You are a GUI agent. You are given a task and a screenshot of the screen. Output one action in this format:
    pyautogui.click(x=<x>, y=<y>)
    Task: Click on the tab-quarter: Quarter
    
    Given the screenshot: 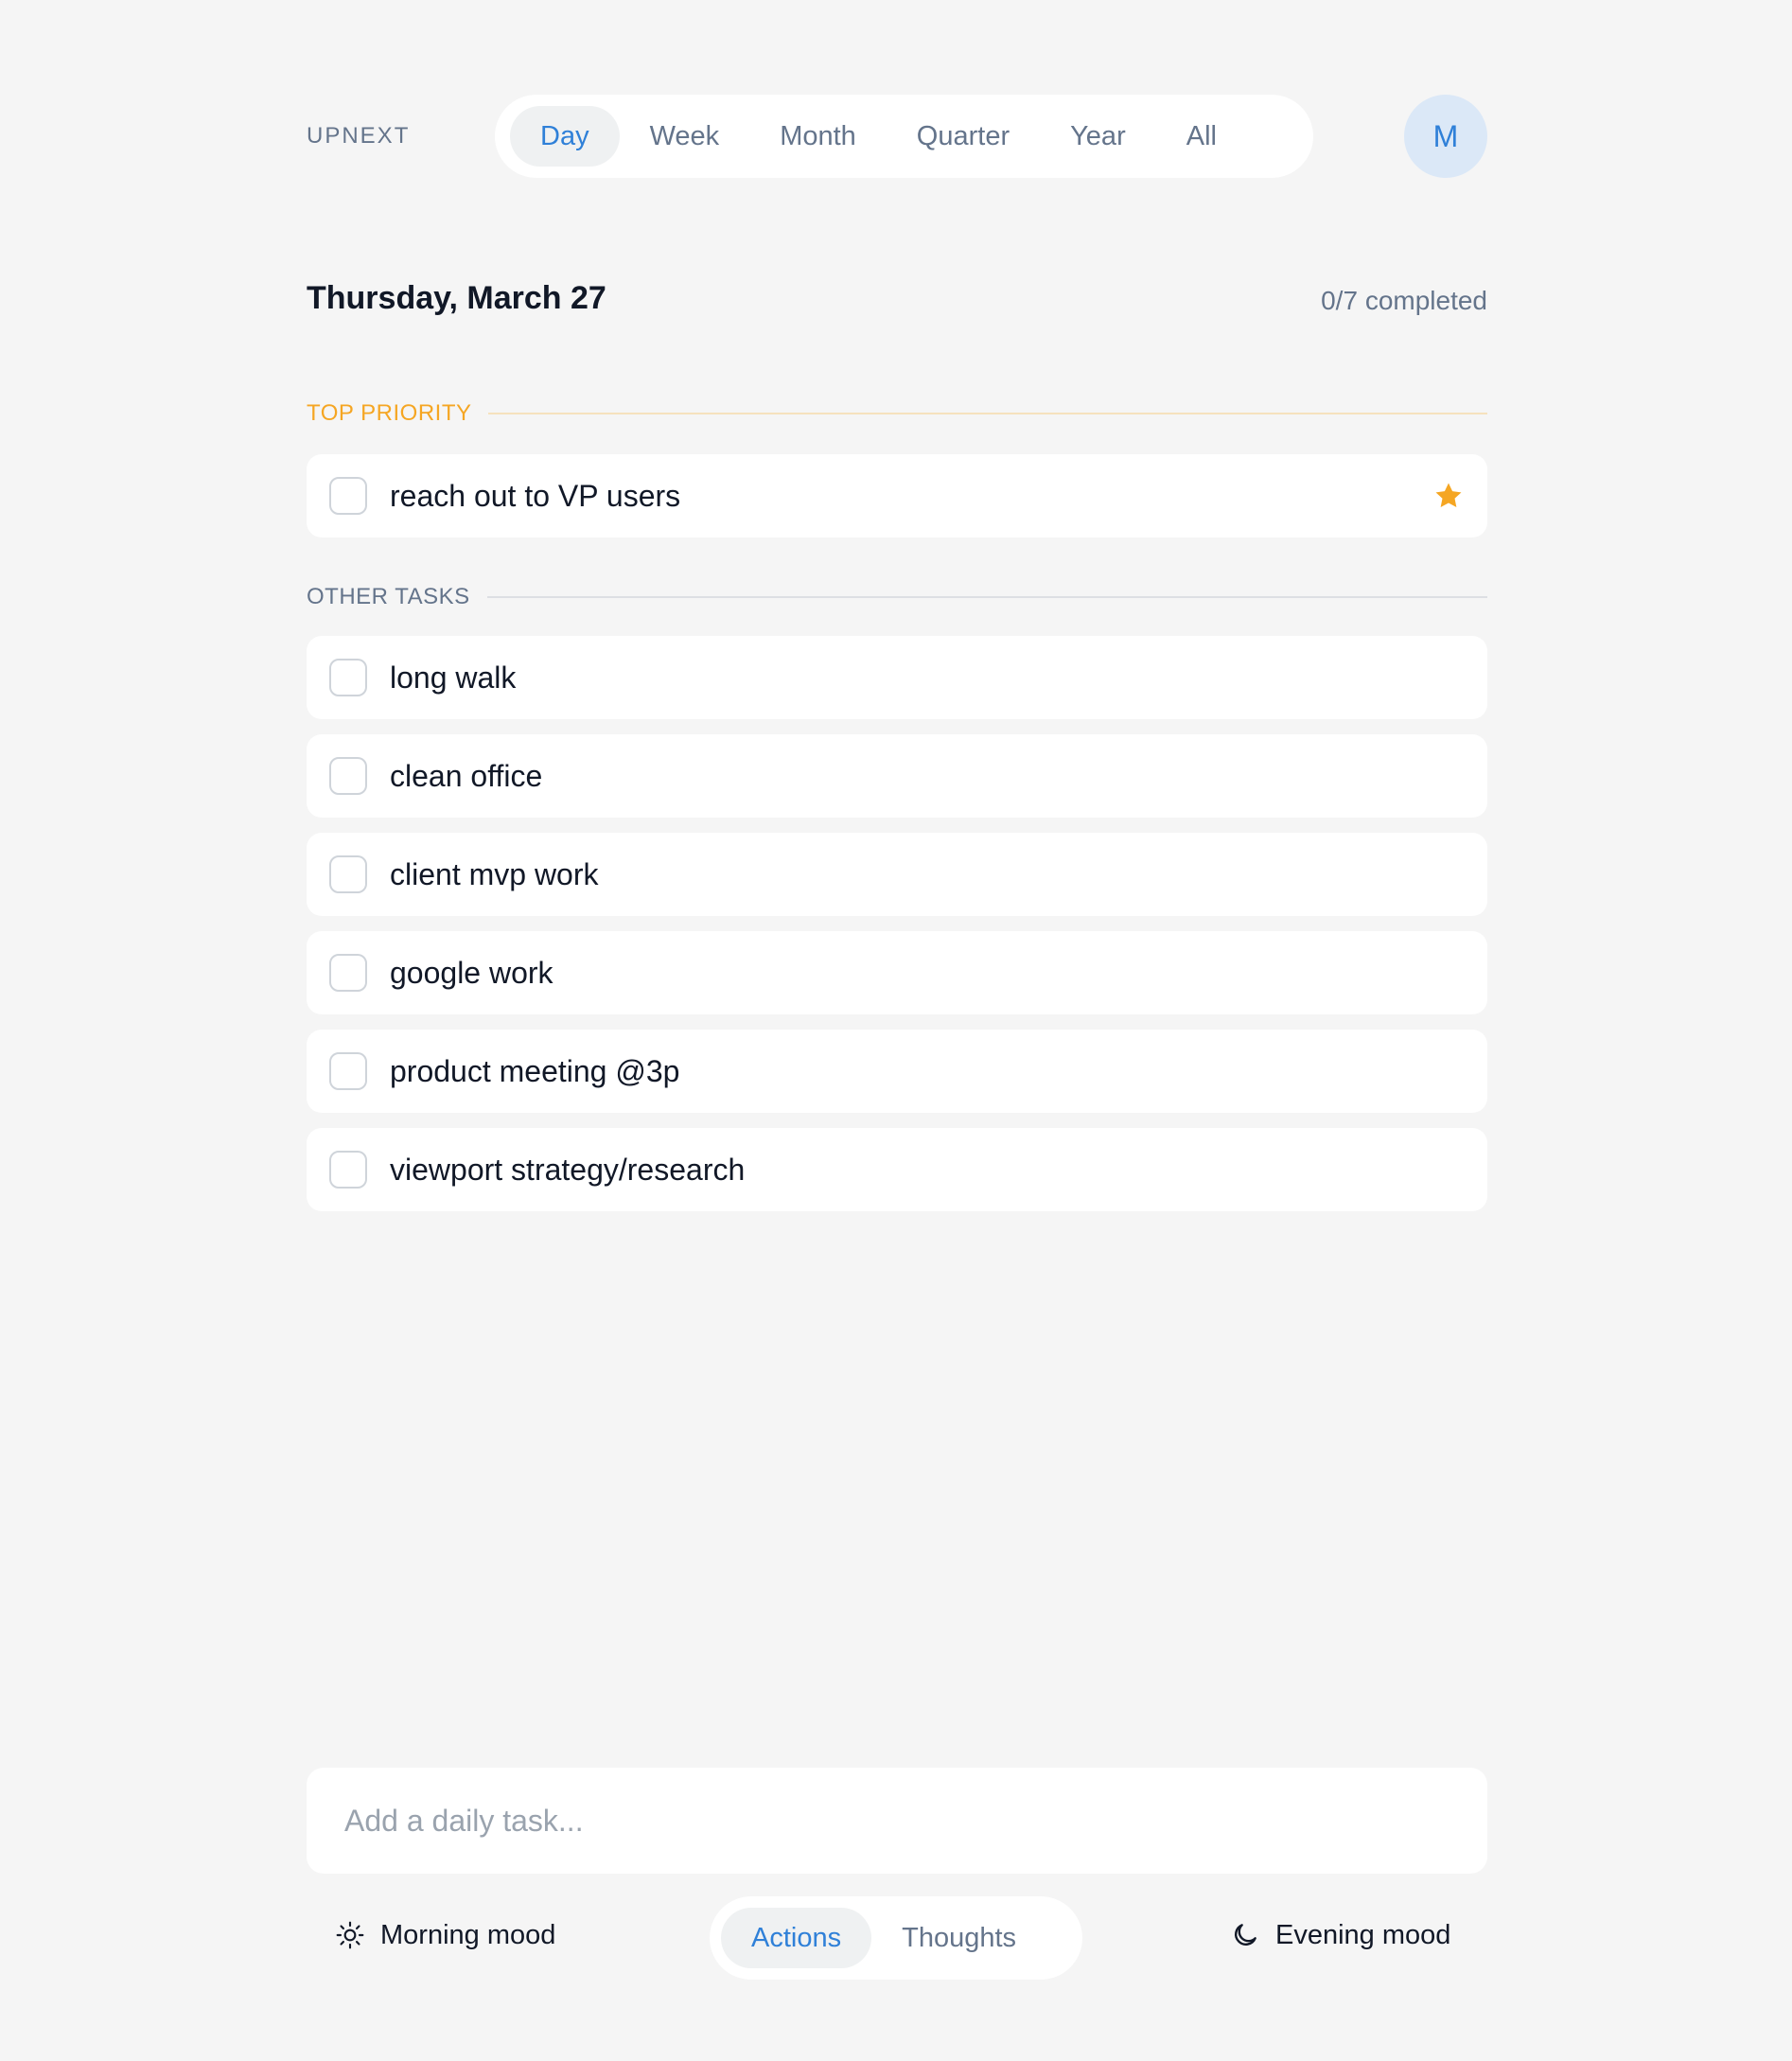 What is the action you would take?
    pyautogui.click(x=963, y=136)
    